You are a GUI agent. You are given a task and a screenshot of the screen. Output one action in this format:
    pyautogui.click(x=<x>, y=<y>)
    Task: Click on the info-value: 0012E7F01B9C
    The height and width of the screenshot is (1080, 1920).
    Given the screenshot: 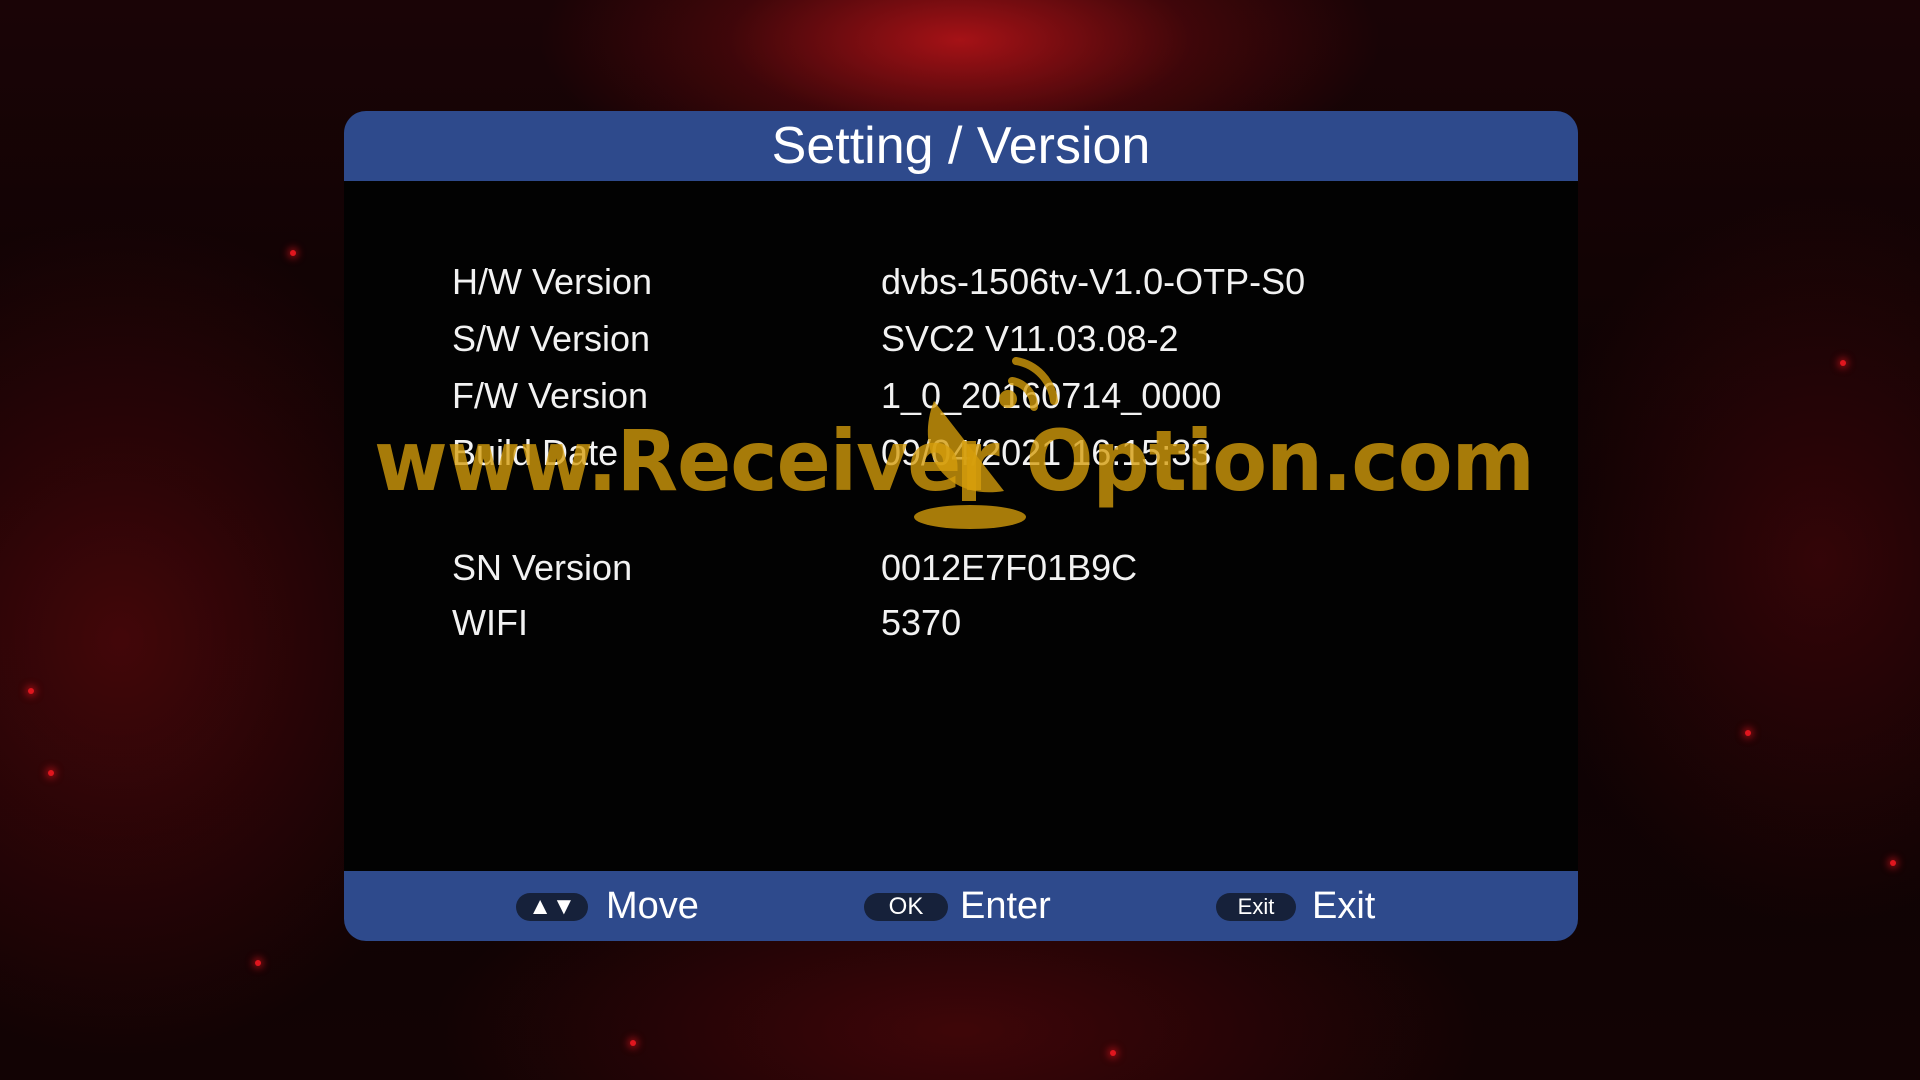 What is the action you would take?
    pyautogui.click(x=1009, y=567)
    